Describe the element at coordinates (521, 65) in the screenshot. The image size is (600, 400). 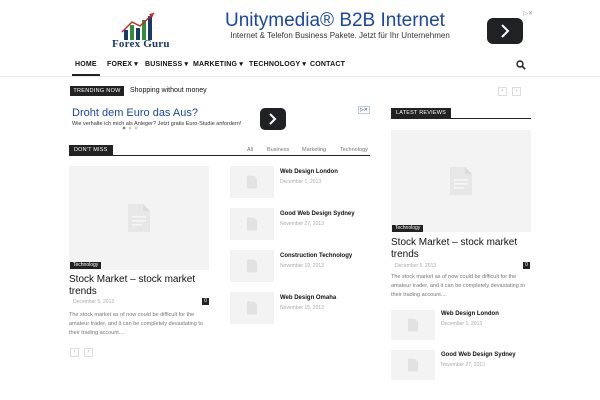
I see `search-icon` at that location.